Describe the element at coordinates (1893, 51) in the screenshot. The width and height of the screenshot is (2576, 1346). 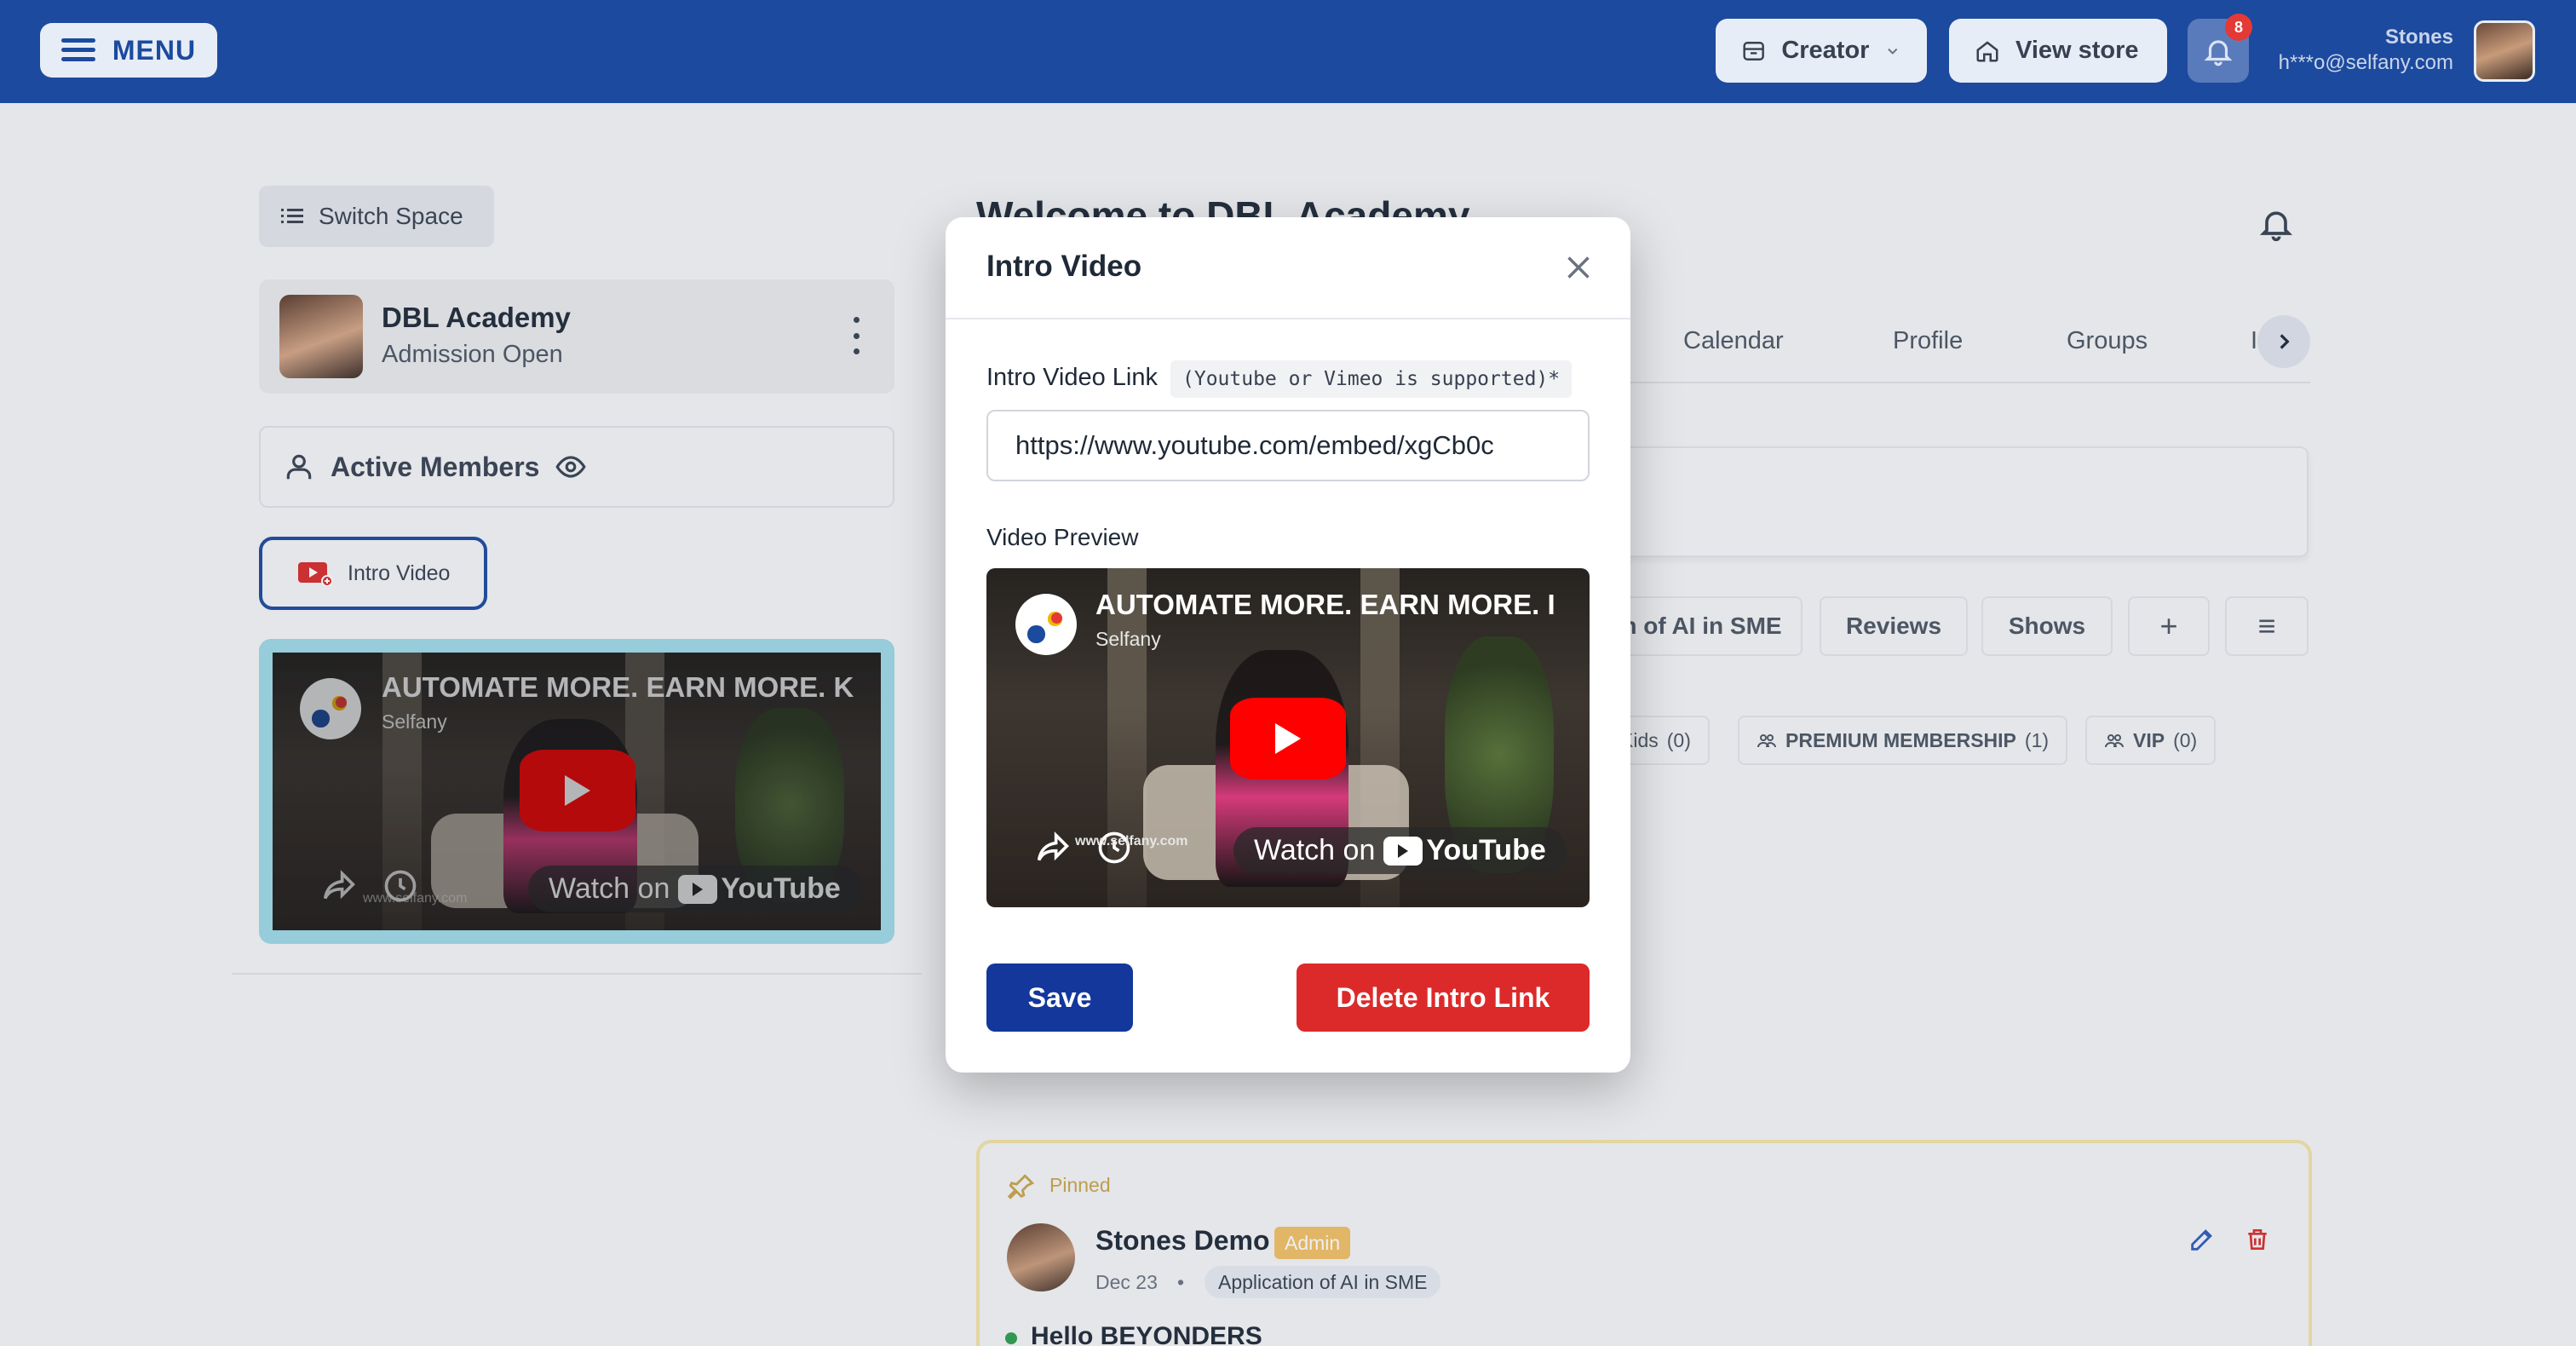
I see `chevron-down-icon` at that location.